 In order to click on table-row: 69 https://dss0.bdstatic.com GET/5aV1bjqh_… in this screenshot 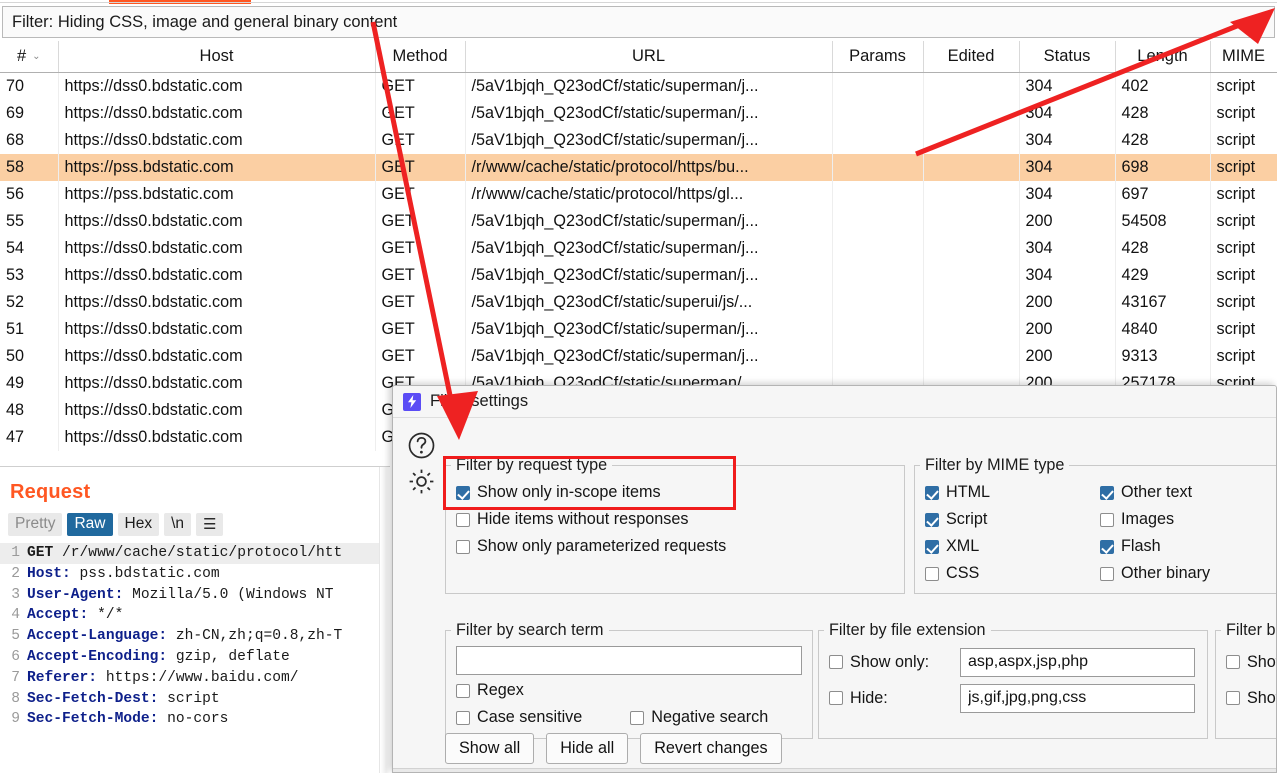, I will do `click(638, 113)`.